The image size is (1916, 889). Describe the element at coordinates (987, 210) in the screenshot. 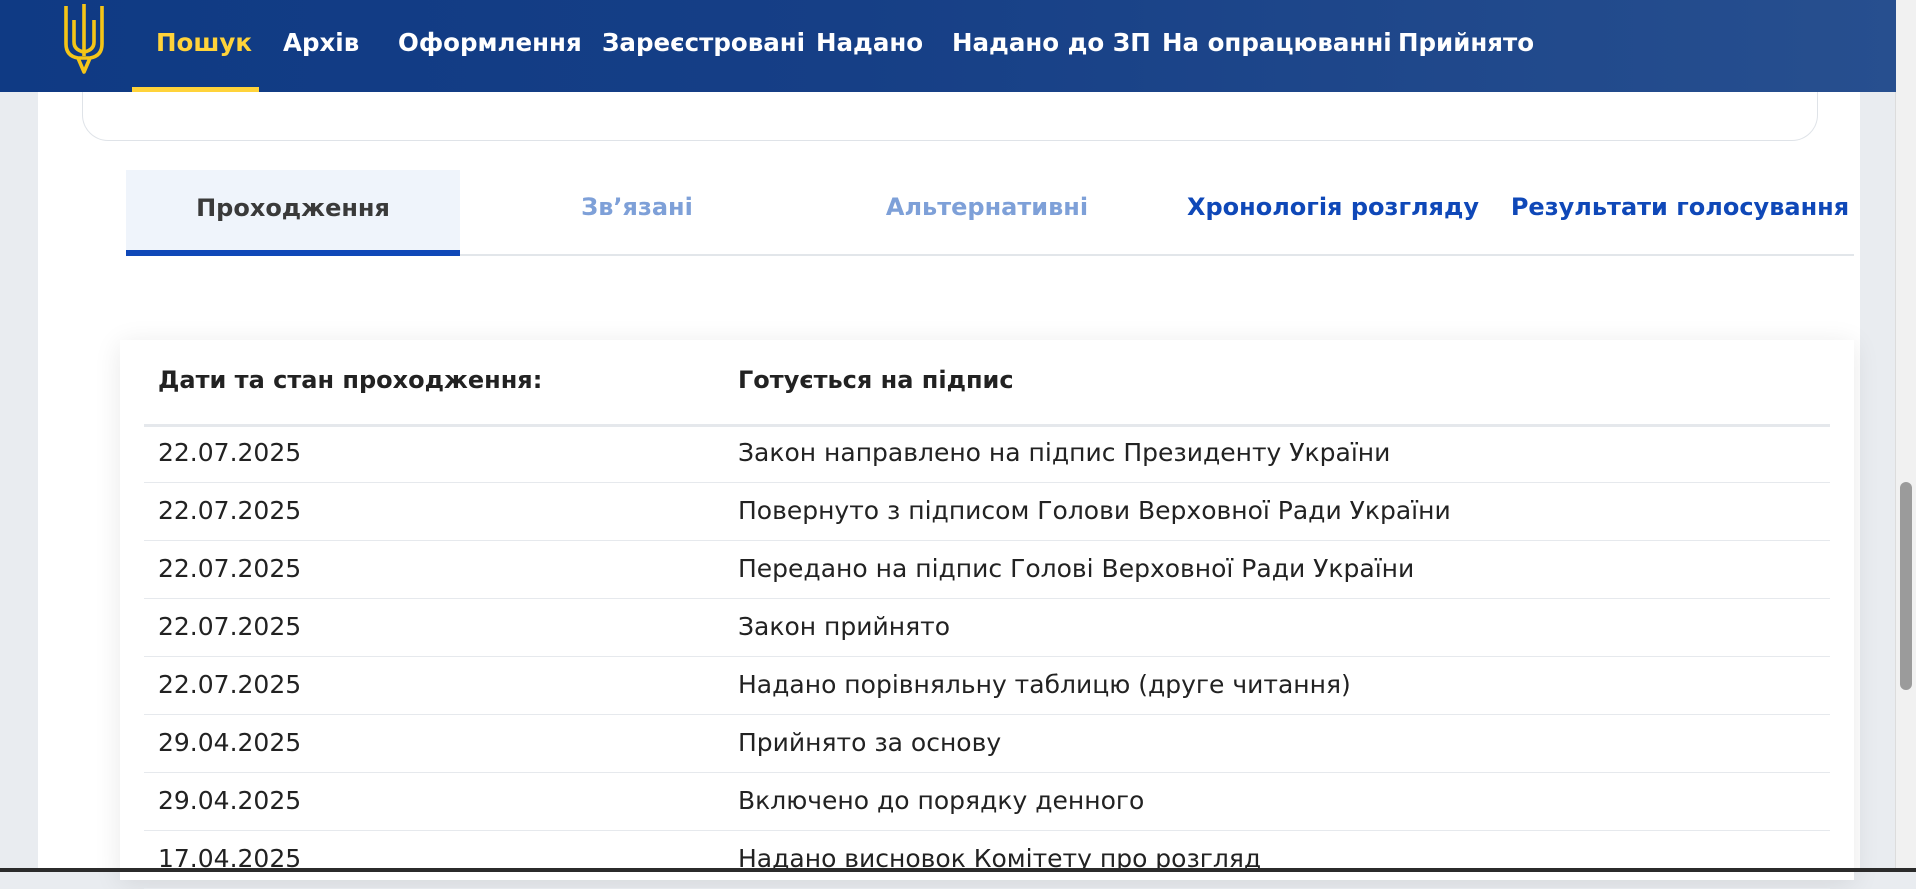

I see `tab-alternative: Альтернативні` at that location.